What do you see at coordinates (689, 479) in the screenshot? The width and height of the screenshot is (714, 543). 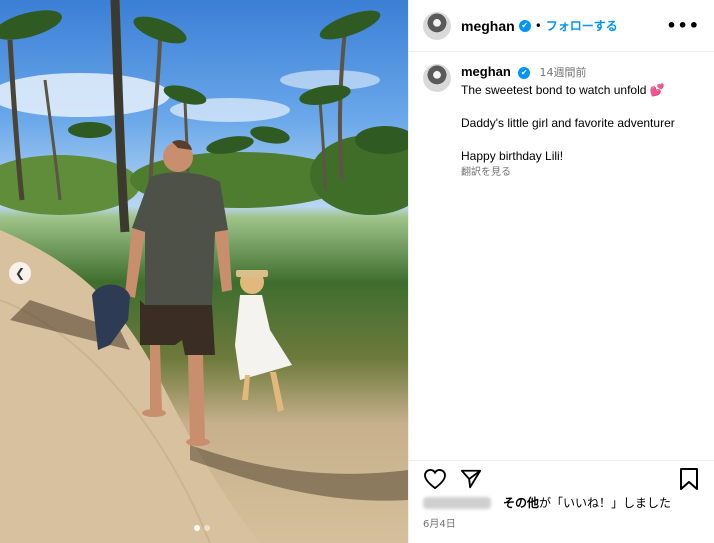 I see `bookmark-icon` at bounding box center [689, 479].